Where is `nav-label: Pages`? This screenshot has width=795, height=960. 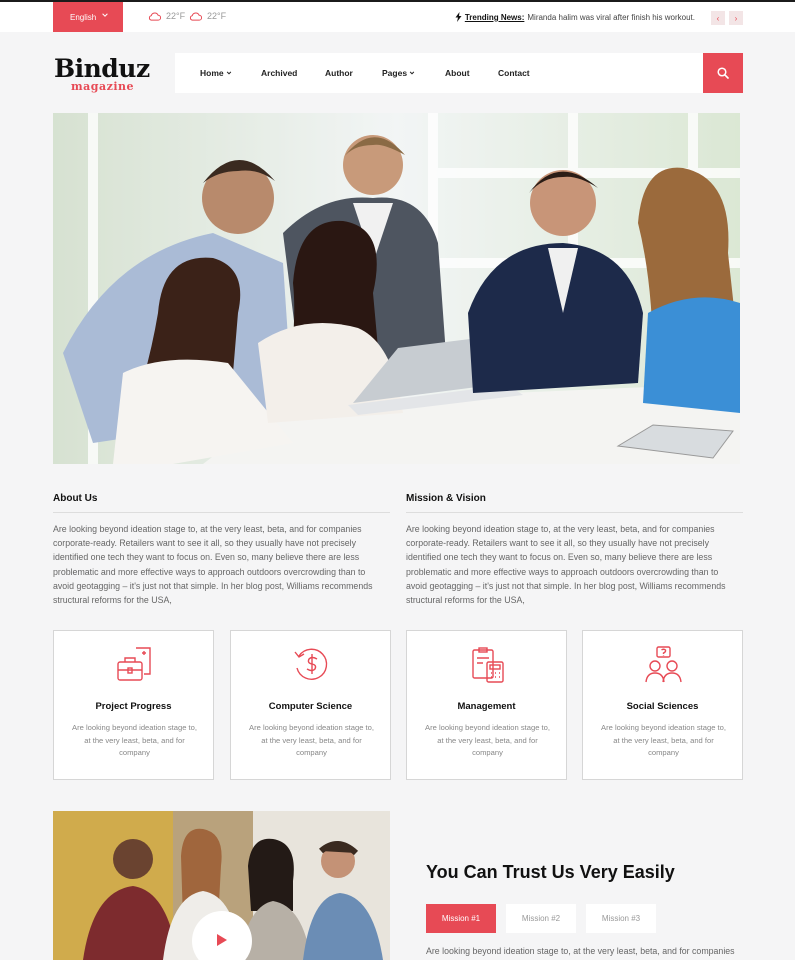 nav-label: Pages is located at coordinates (395, 73).